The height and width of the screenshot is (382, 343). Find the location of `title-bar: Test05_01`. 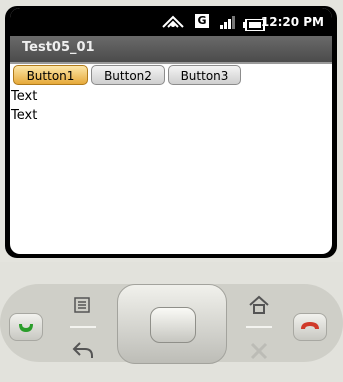

title-bar: Test05_01 is located at coordinates (171, 50).